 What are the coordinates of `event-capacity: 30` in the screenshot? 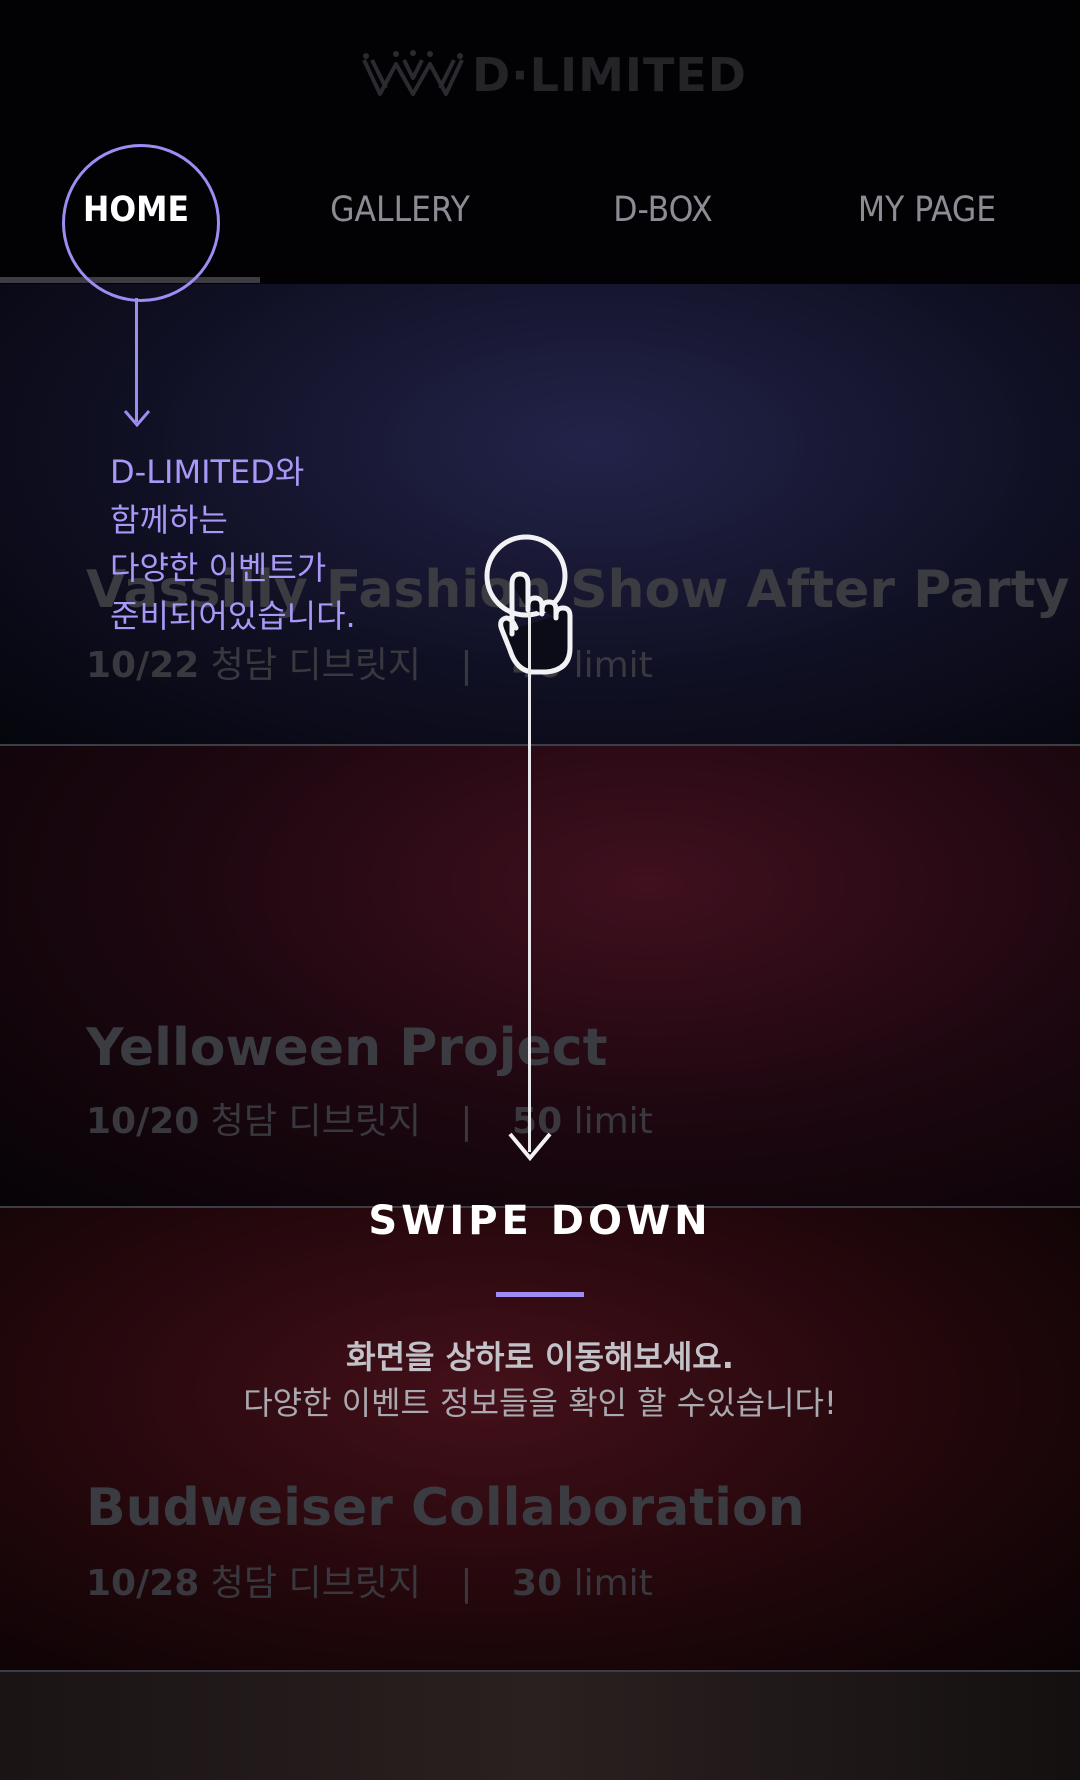 It's located at (537, 1583).